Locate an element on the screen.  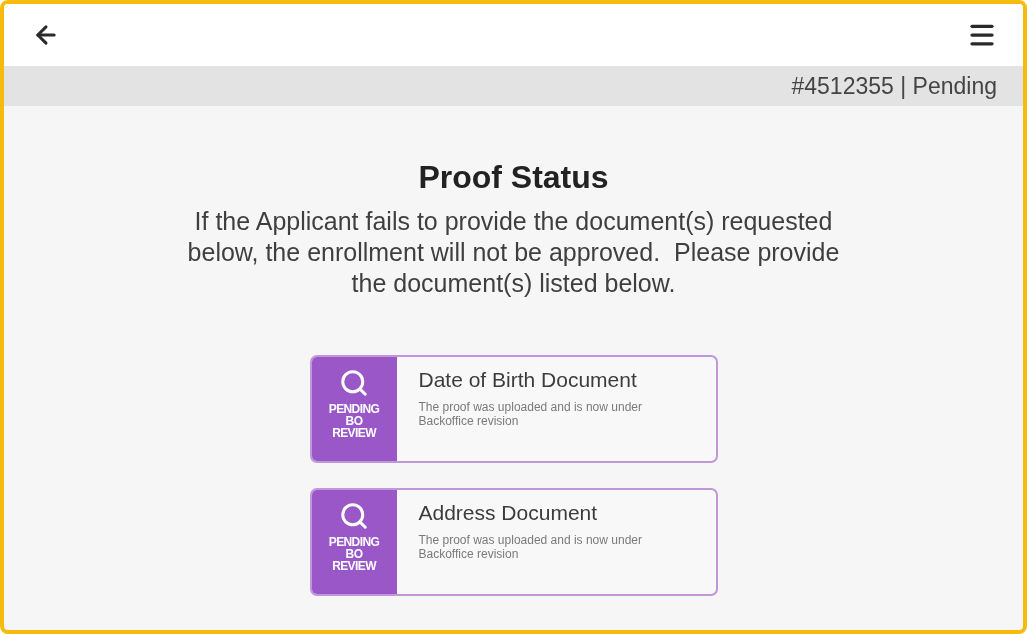
intro-text: If the Applicant fails to provide the document(s) requested below, the enrollment will not be approved. Please provide the document(s) listed below. is located at coordinates (513, 252).